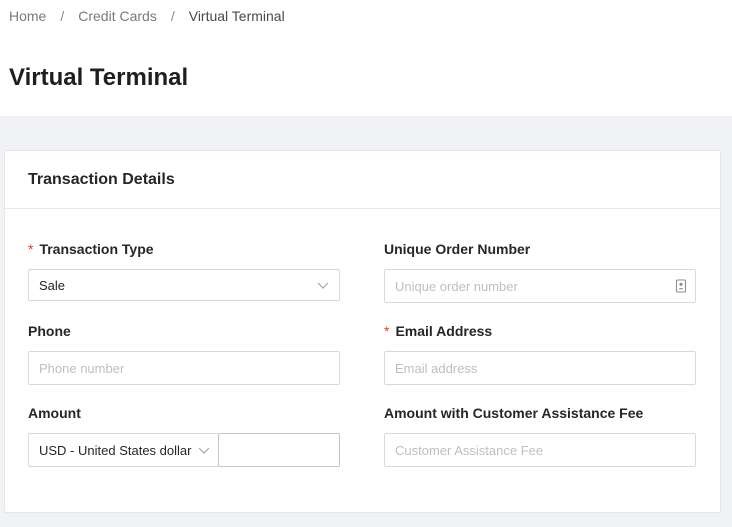 The width and height of the screenshot is (732, 527). What do you see at coordinates (545, 286) in the screenshot?
I see `order-number-input` at bounding box center [545, 286].